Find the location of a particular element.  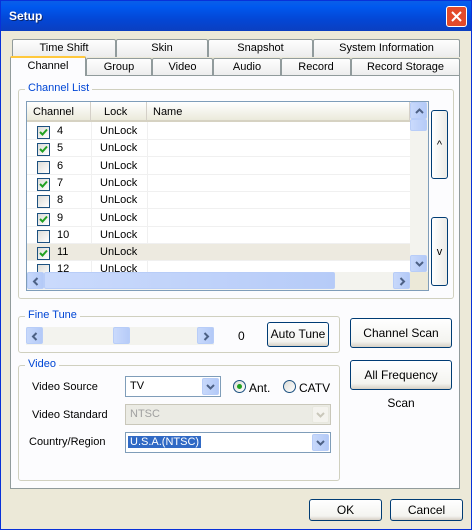

fine-tune-right-button is located at coordinates (205, 335).